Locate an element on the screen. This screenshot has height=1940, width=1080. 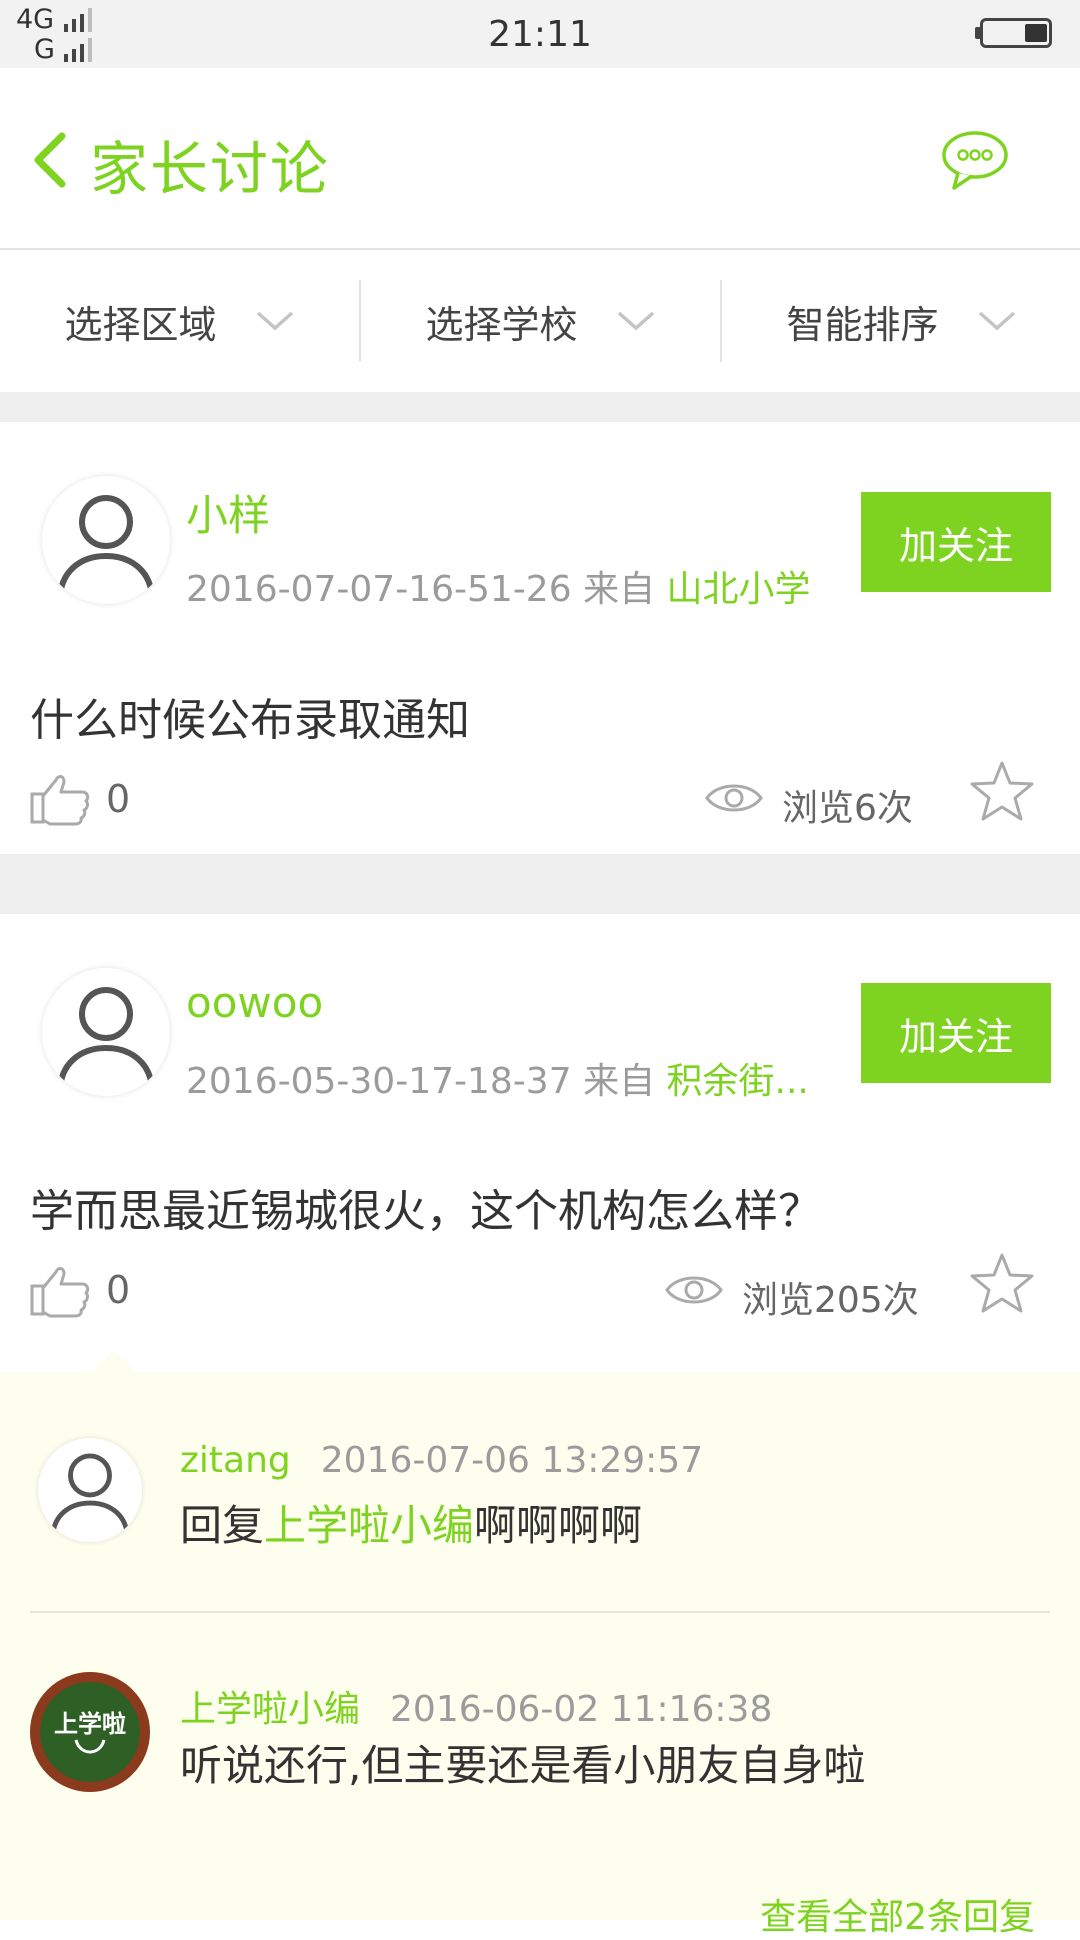
chevron-left-icon is located at coordinates (50, 160).